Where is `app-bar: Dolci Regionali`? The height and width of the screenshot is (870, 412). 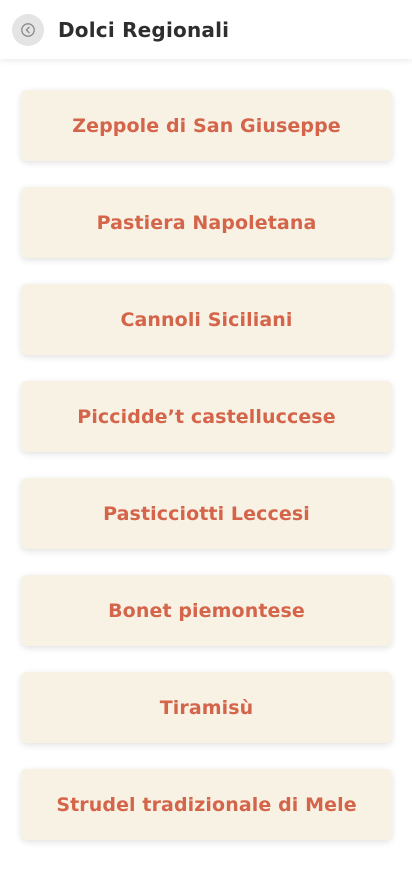 app-bar: Dolci Regionali is located at coordinates (206, 29).